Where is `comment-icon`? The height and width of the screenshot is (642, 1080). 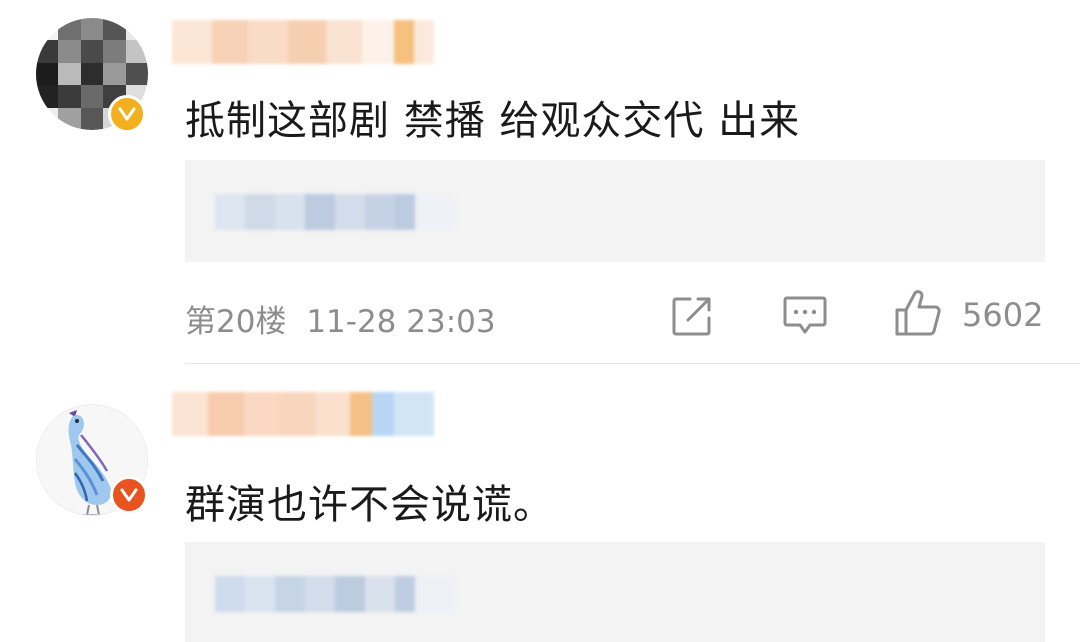
comment-icon is located at coordinates (805, 315).